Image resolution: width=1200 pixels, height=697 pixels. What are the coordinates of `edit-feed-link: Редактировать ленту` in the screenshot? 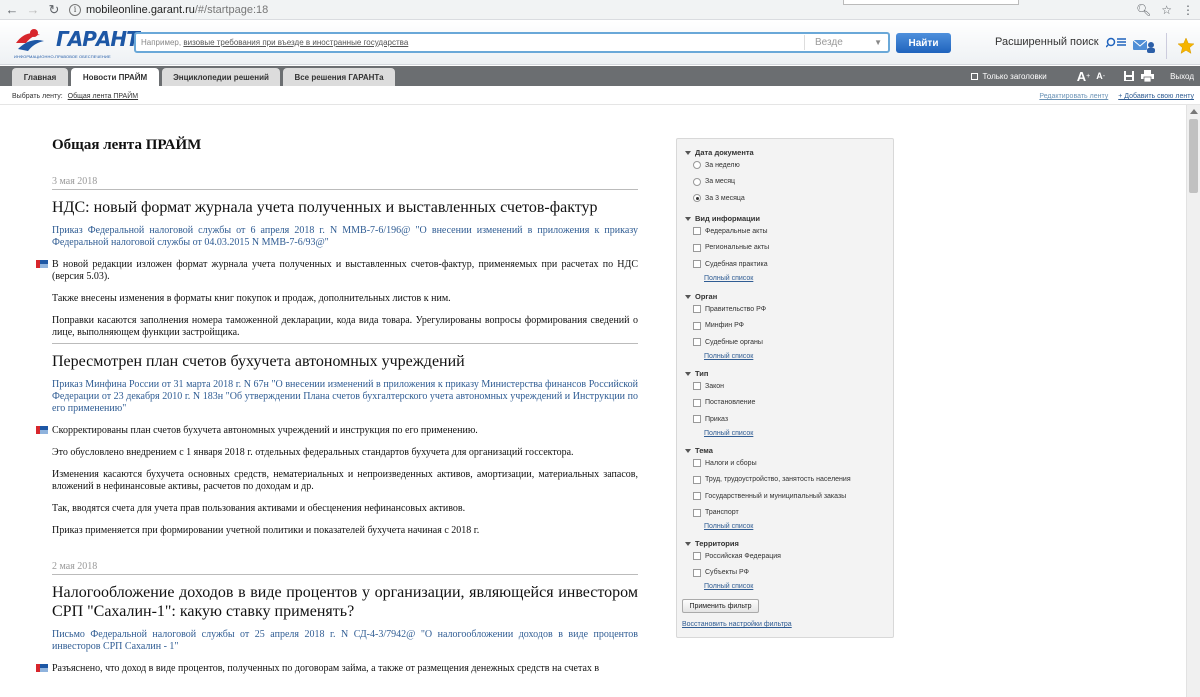 It's located at (1073, 96).